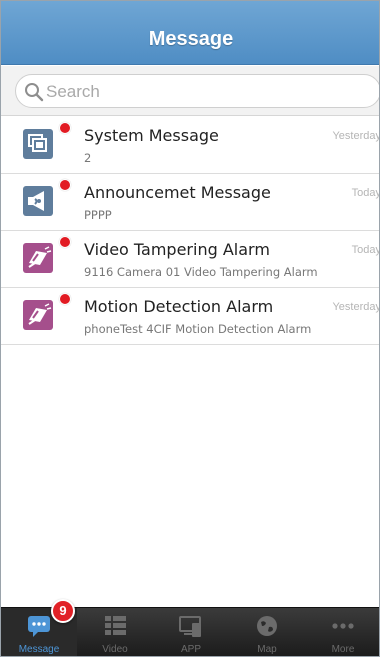  What do you see at coordinates (151, 135) in the screenshot?
I see `message-title: System Message` at bounding box center [151, 135].